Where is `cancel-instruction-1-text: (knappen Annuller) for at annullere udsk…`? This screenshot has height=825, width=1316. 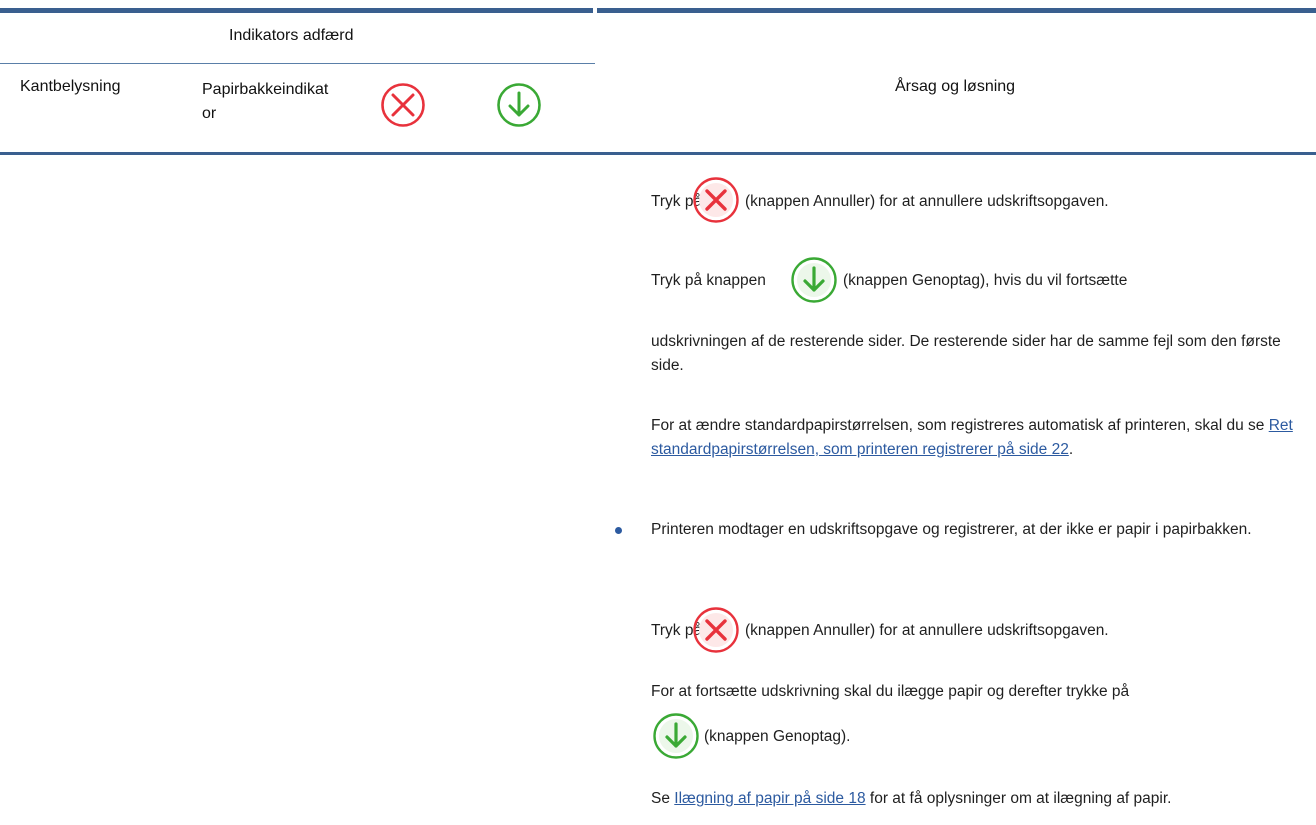 cancel-instruction-1-text: (knappen Annuller) for at annullere udsk… is located at coordinates (927, 201).